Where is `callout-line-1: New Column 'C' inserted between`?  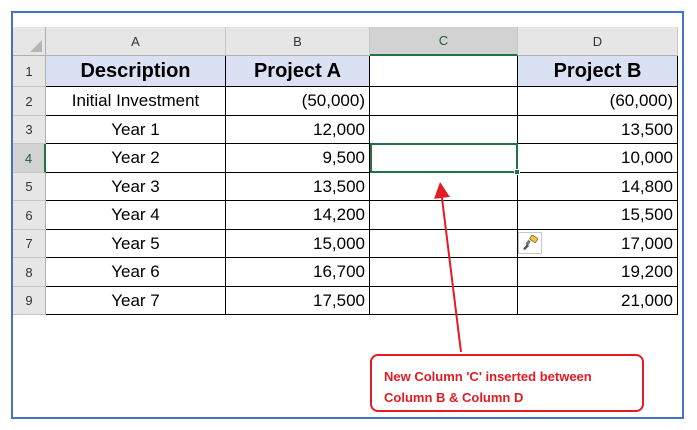 callout-line-1: New Column 'C' inserted between is located at coordinates (488, 376).